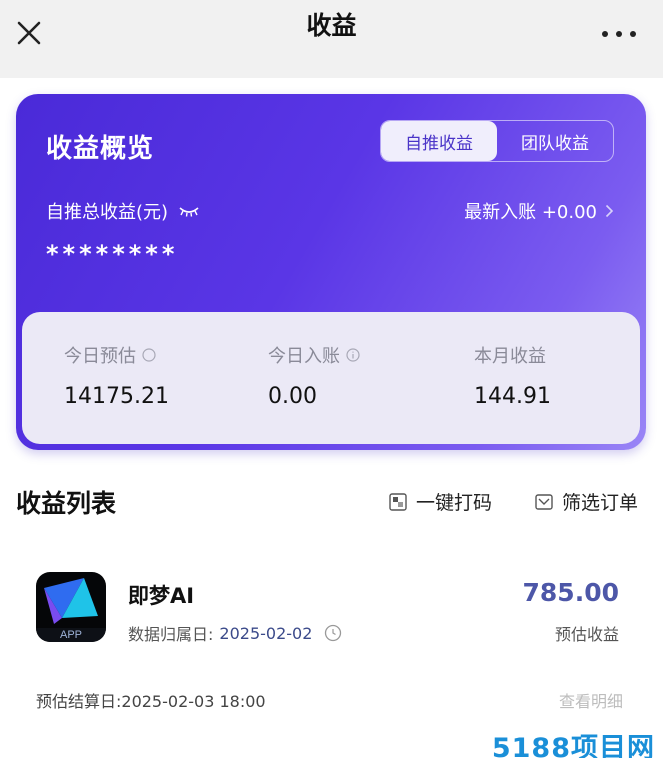  What do you see at coordinates (116, 375) in the screenshot?
I see `stat-today-estimate: 今日预估 14175.21` at bounding box center [116, 375].